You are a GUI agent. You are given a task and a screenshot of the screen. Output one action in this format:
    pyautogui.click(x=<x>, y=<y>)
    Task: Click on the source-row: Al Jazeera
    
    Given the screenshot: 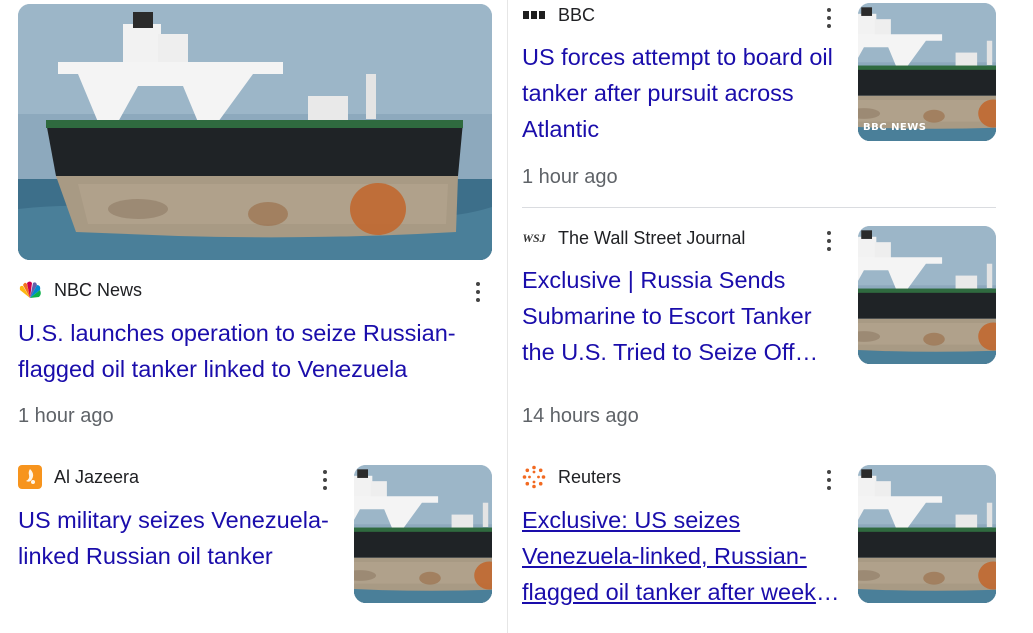 What is the action you would take?
    pyautogui.click(x=78, y=477)
    